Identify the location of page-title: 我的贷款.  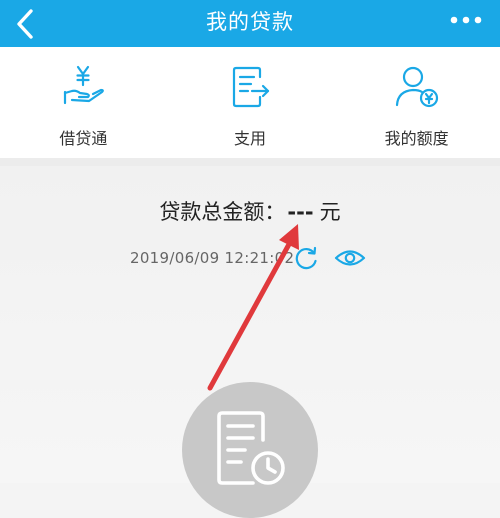
(250, 22).